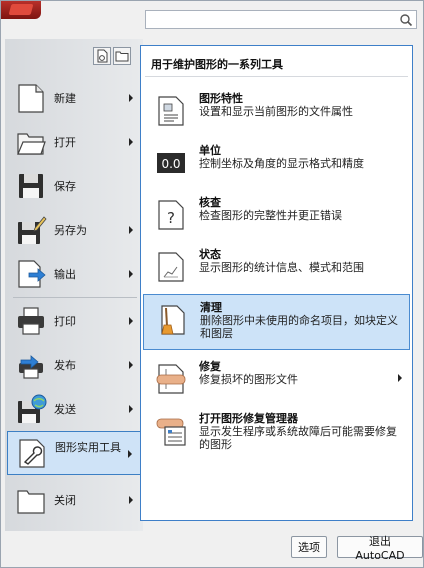  I want to click on menu-item-print: 打印, so click(74, 321).